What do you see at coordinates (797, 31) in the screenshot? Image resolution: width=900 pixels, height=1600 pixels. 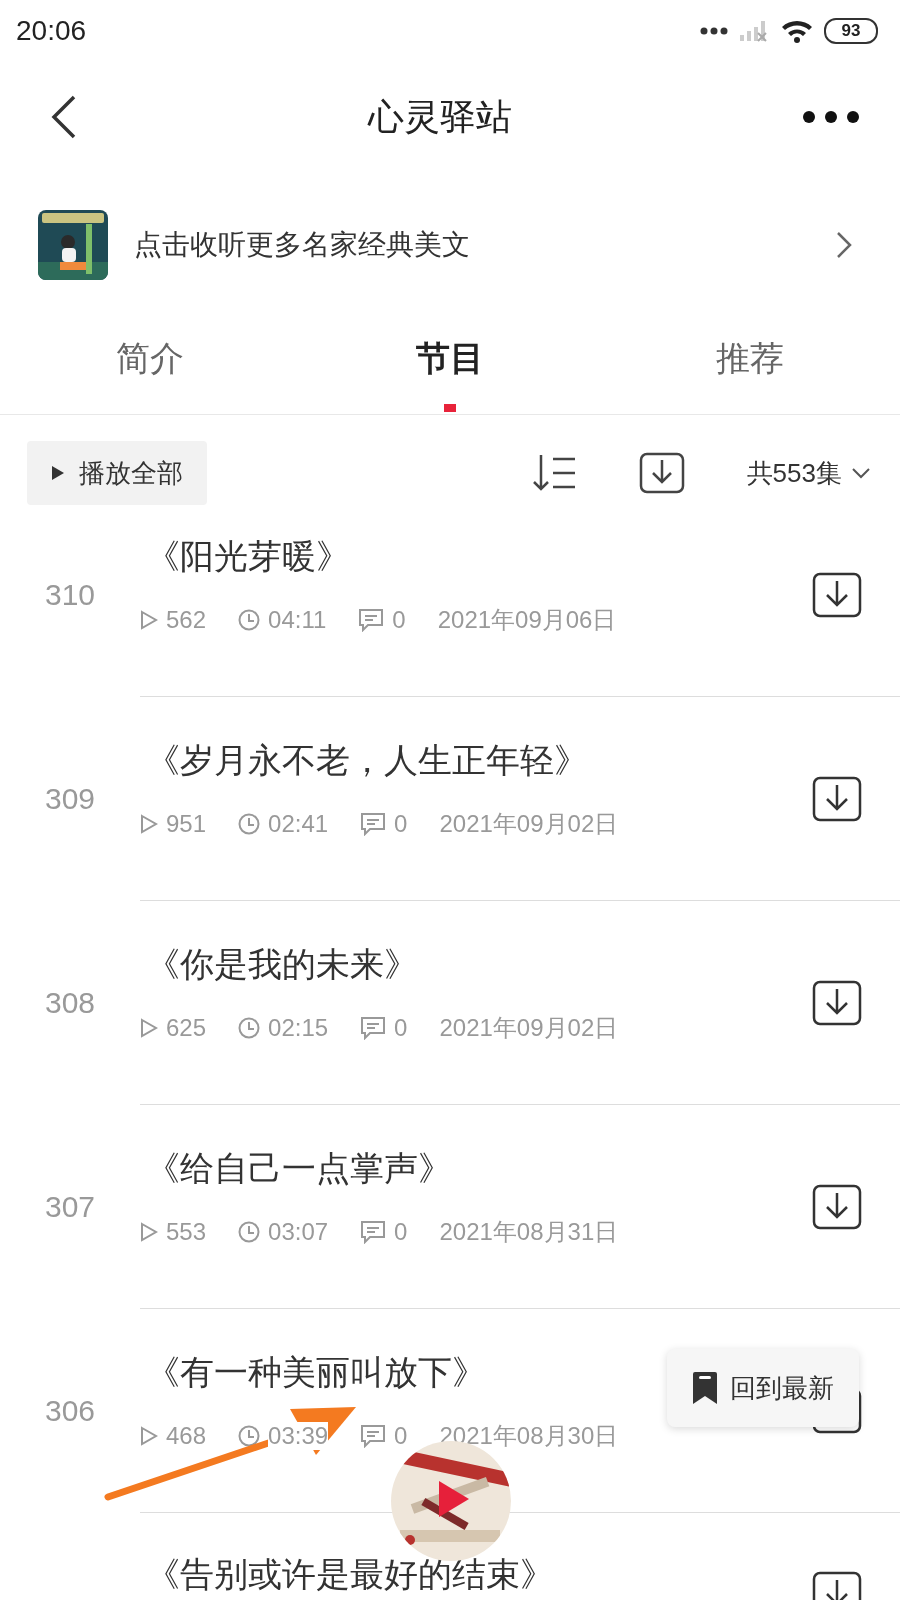 I see `wifi-icon` at bounding box center [797, 31].